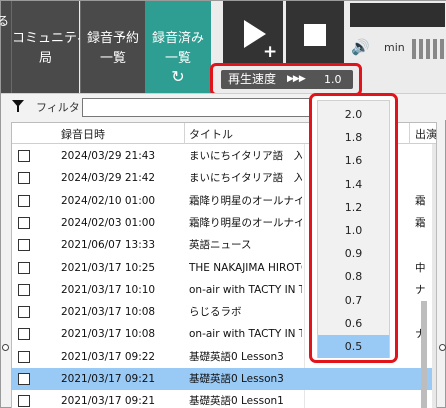  I want to click on playback-speed-highlight: 再生速度 ▶▶▶ 1.0, so click(286, 79).